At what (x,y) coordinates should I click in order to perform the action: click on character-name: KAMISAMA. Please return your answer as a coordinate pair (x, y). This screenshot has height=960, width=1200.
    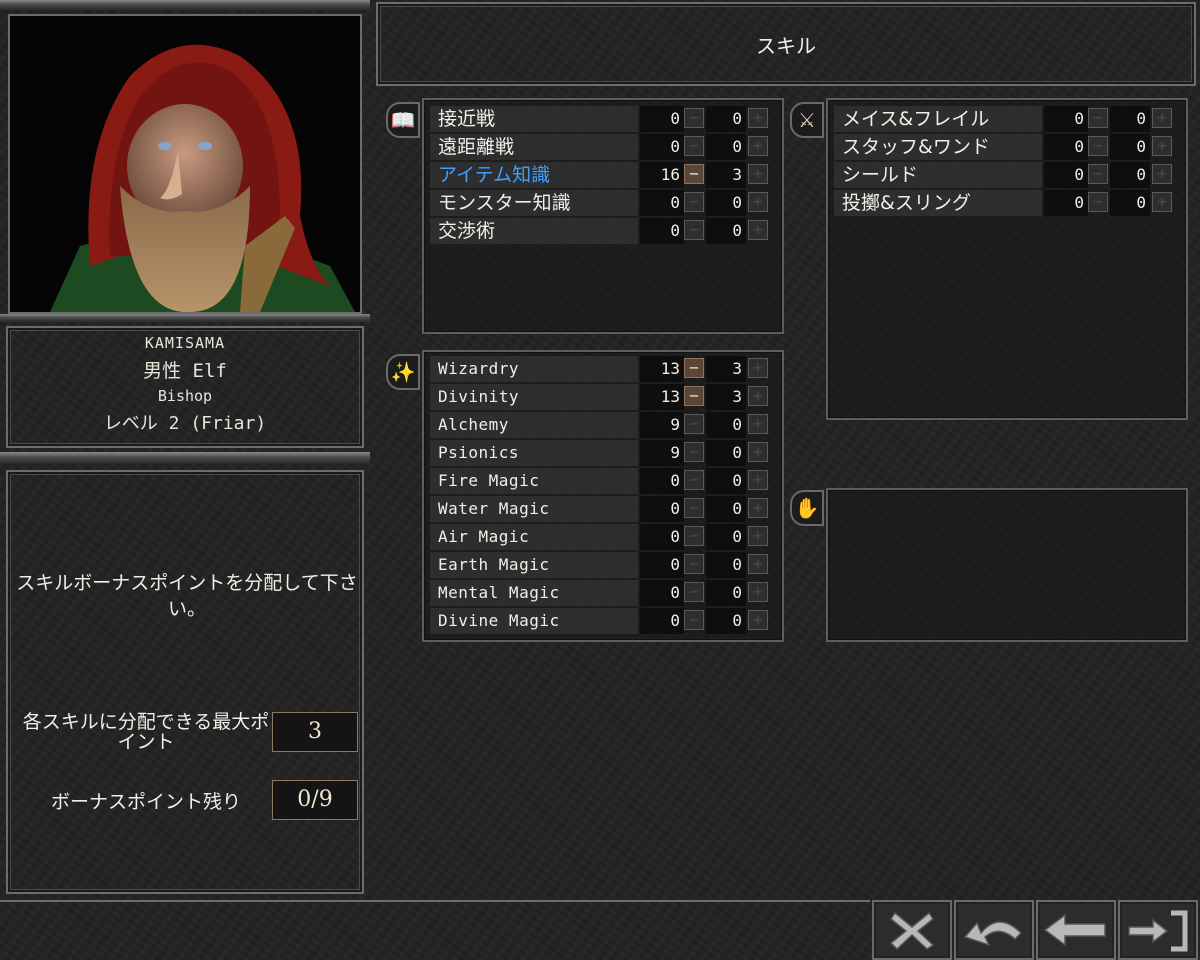
    Looking at the image, I should click on (185, 343).